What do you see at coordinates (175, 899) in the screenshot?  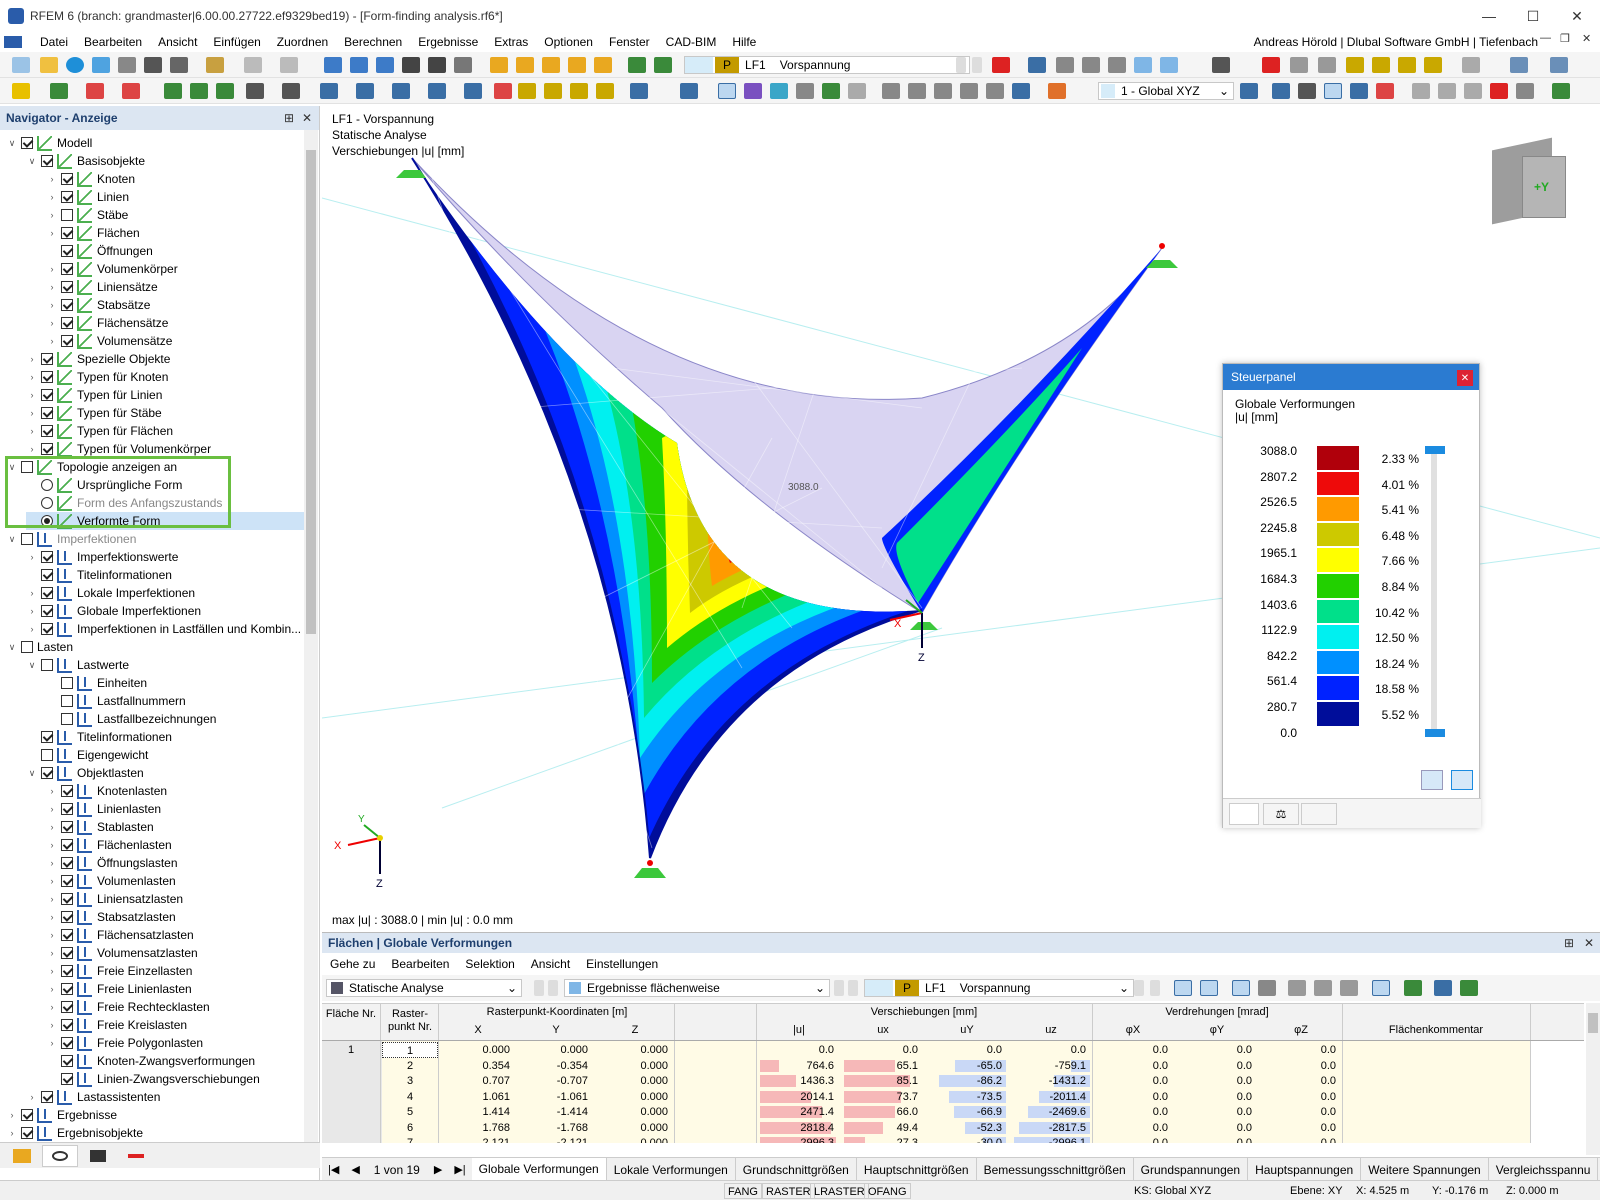 I see `tree-item: › Liniensatzlasten` at bounding box center [175, 899].